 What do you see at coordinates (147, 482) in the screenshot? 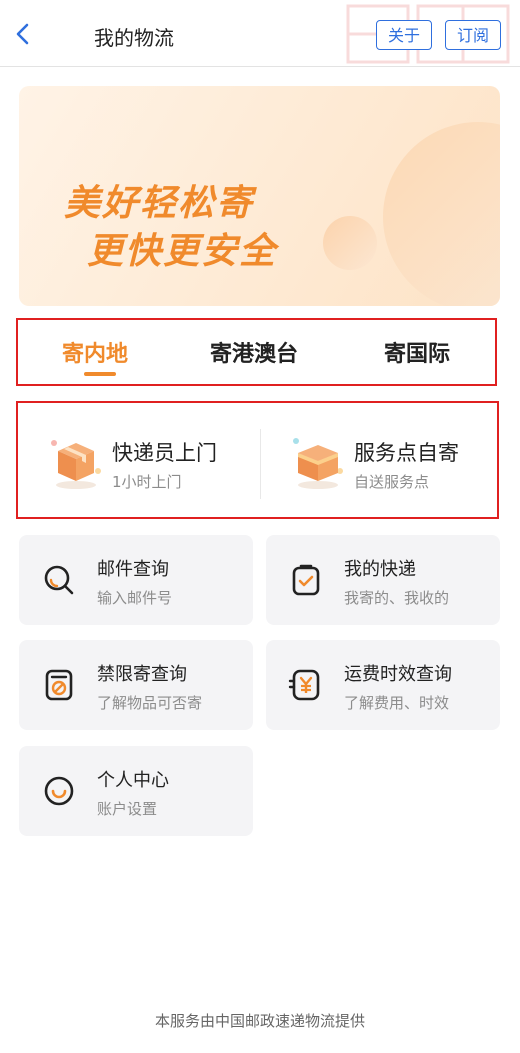
I see `courier-pickup-subtitle: 1小时上门` at bounding box center [147, 482].